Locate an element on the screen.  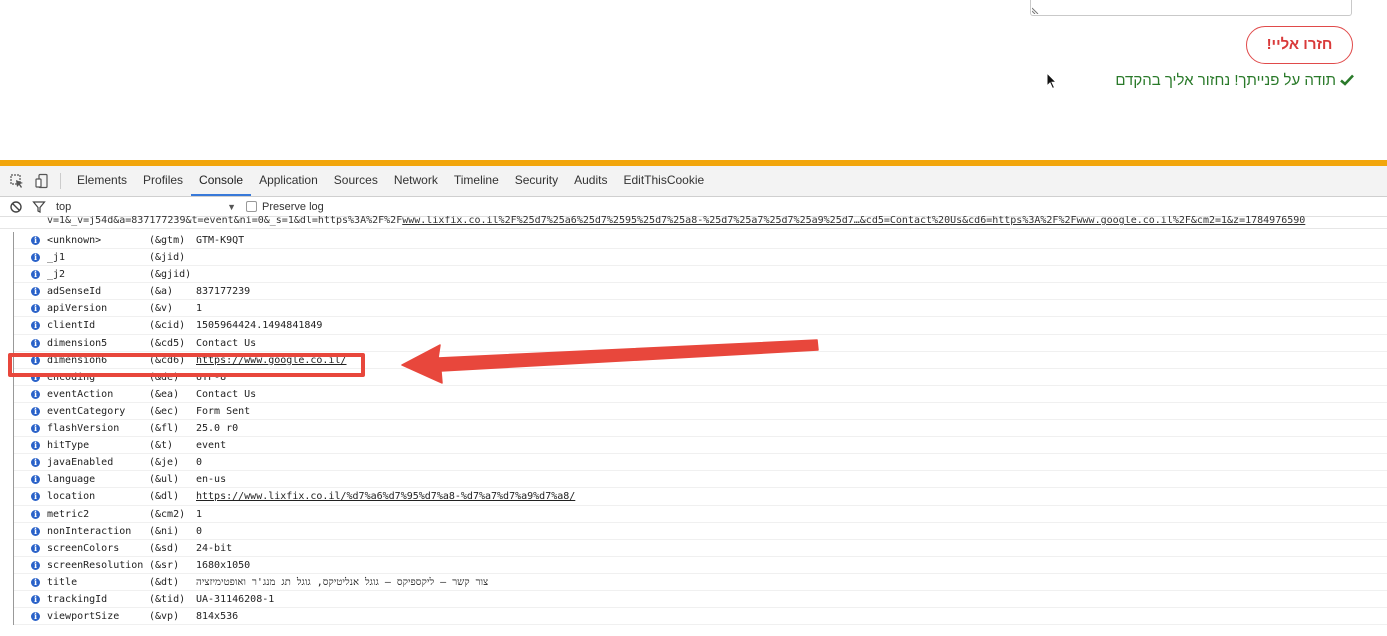
console-row-j1: i _j1 (&jid) is located at coordinates (700, 258).